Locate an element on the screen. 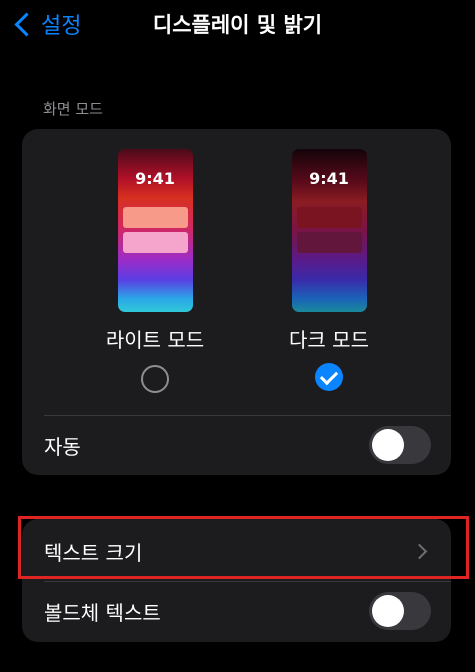 This screenshot has width=475, height=672. dark-mode-label: 다크 모드 is located at coordinates (329, 340).